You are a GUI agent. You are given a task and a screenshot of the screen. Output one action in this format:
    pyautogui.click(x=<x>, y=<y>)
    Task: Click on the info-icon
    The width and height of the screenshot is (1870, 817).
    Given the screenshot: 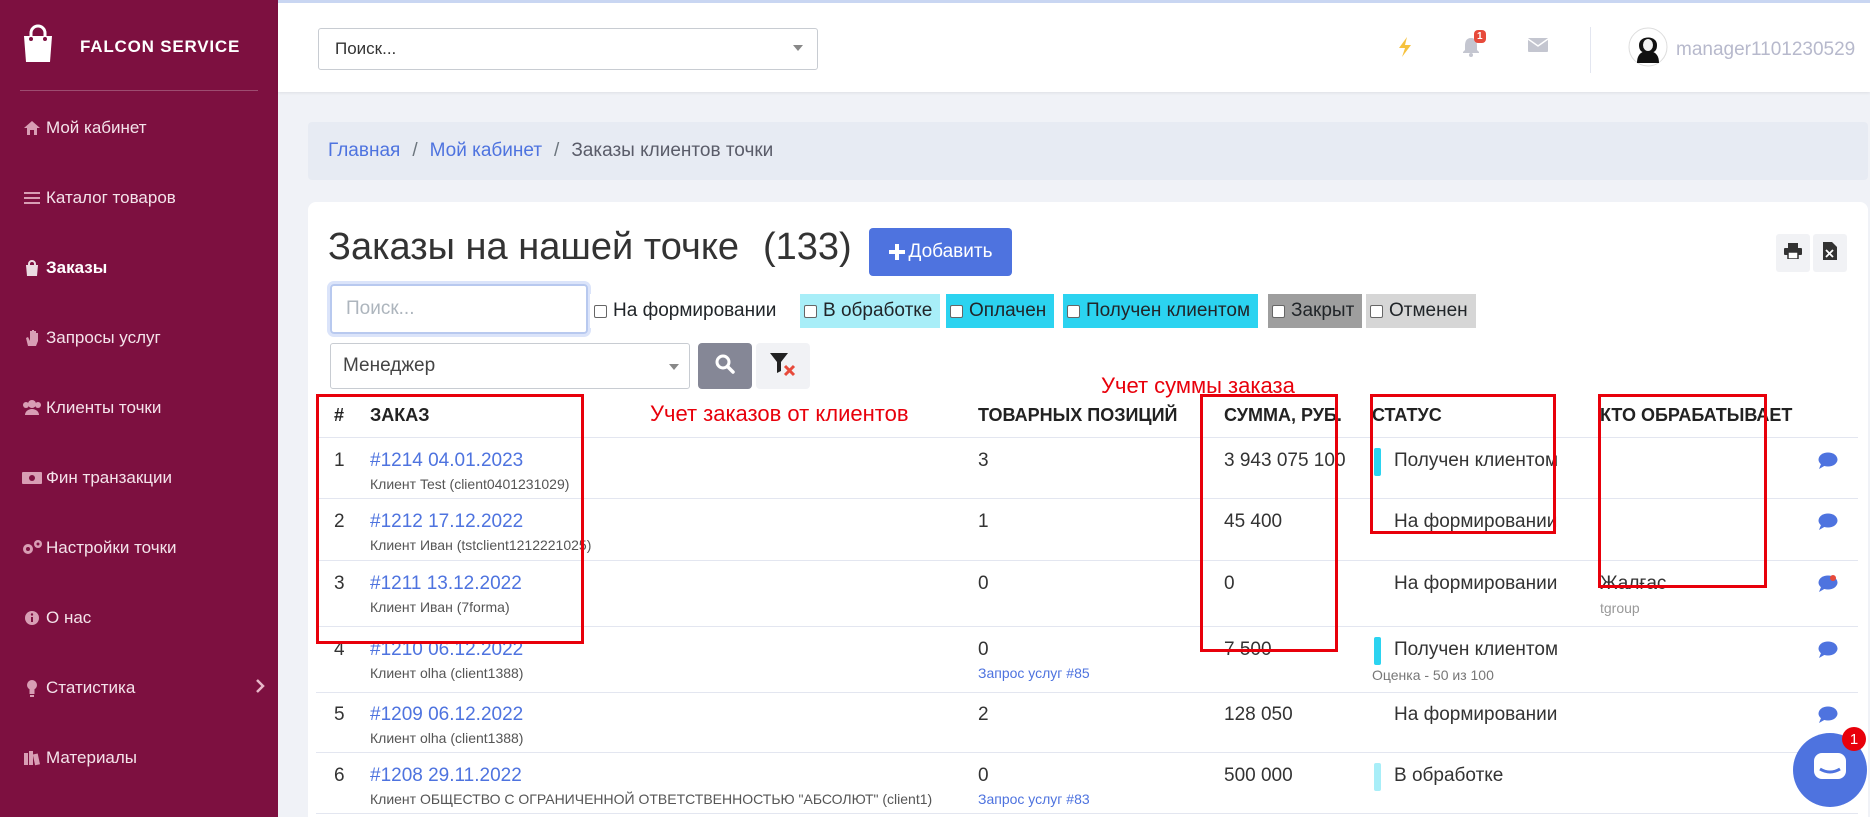 What is the action you would take?
    pyautogui.click(x=32, y=618)
    